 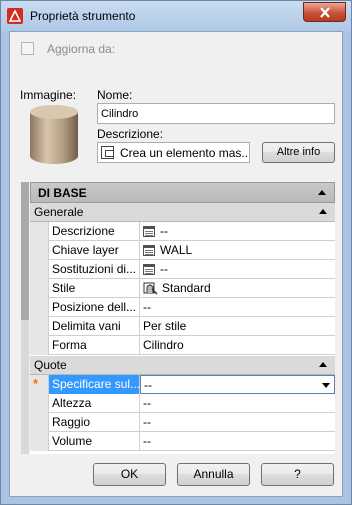 What do you see at coordinates (324, 12) in the screenshot?
I see `close-button` at bounding box center [324, 12].